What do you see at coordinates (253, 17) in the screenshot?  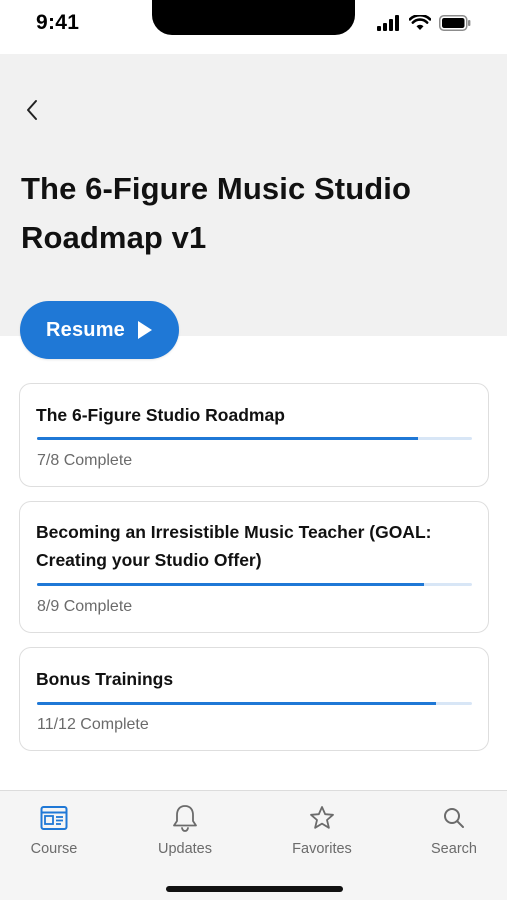 I see `notch` at bounding box center [253, 17].